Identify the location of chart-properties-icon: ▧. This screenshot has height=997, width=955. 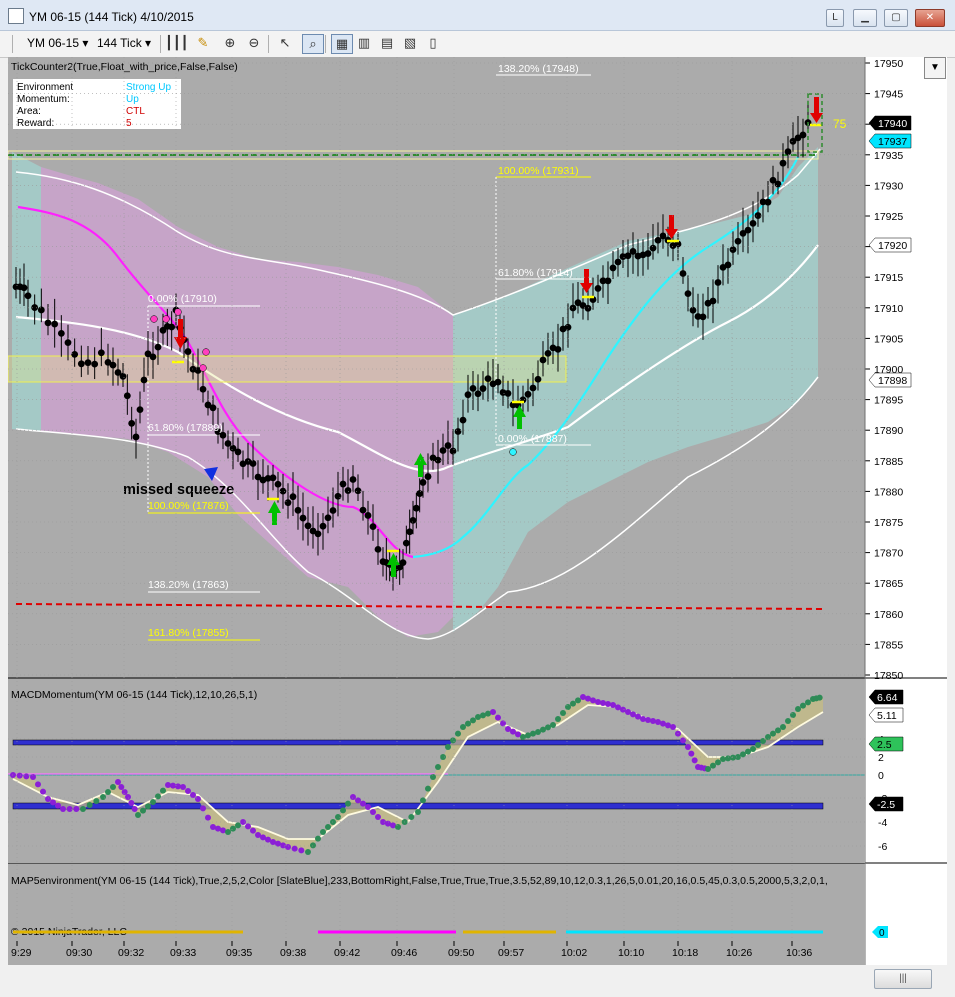
(410, 43).